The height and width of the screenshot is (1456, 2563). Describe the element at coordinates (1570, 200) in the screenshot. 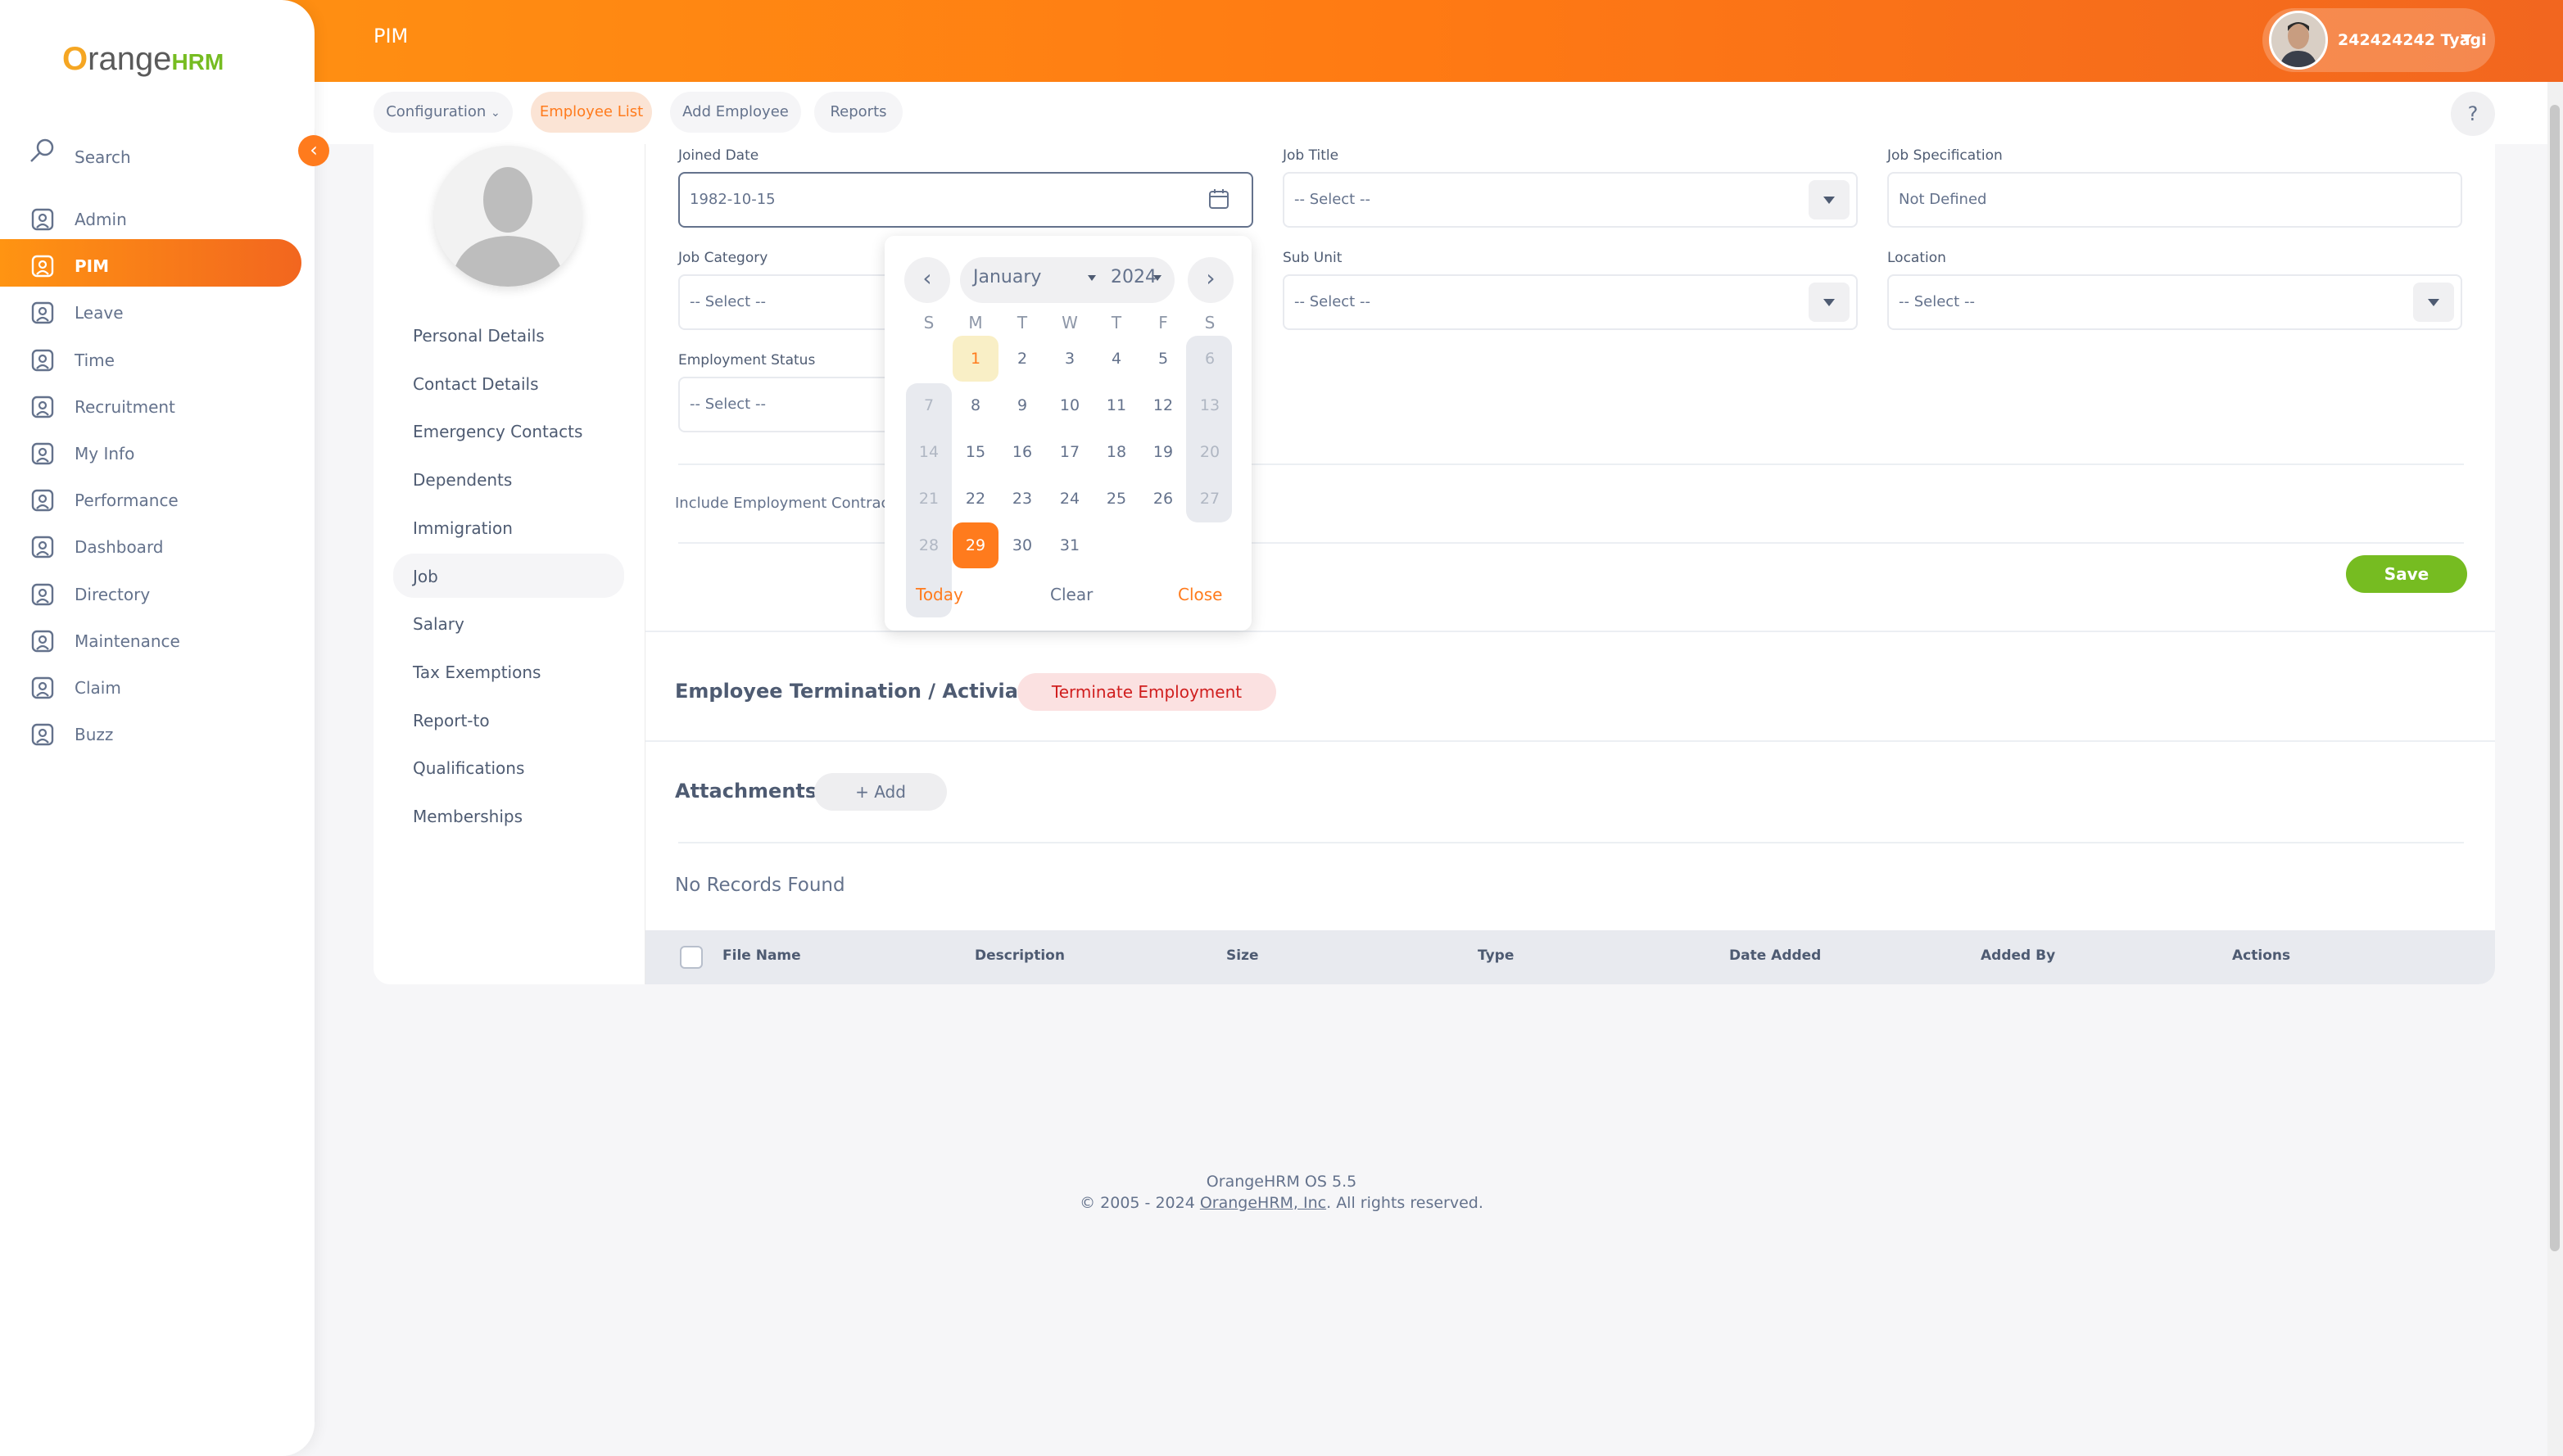

I see `job-title-select: -- Select --` at that location.